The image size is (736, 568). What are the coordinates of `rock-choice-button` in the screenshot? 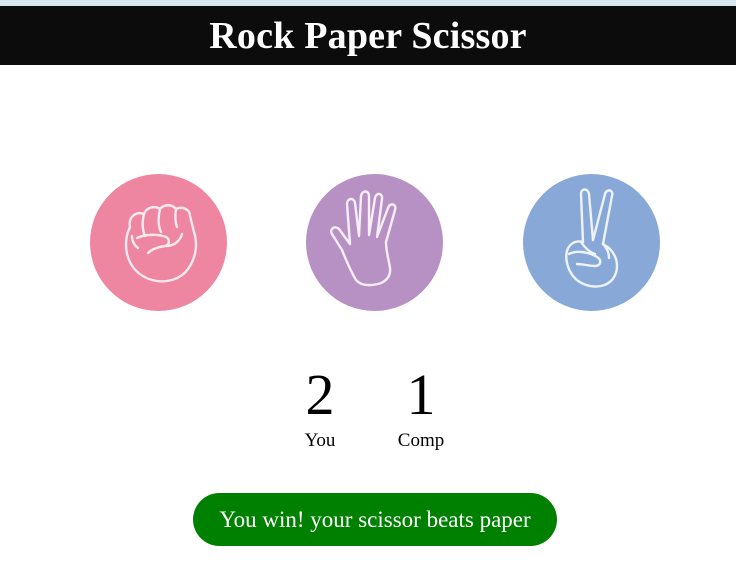 It's located at (158, 242).